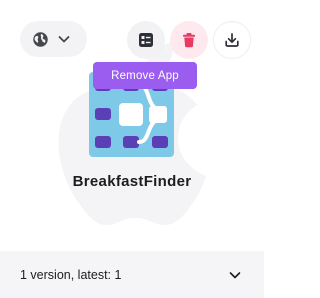 This screenshot has width=320, height=298. Describe the element at coordinates (40, 39) in the screenshot. I see `globe-icon` at that location.